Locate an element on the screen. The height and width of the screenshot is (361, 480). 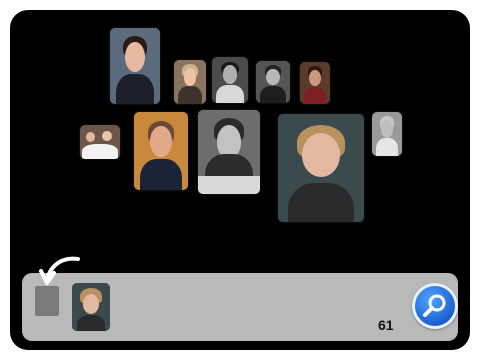
magnifier-icon is located at coordinates (434, 305).